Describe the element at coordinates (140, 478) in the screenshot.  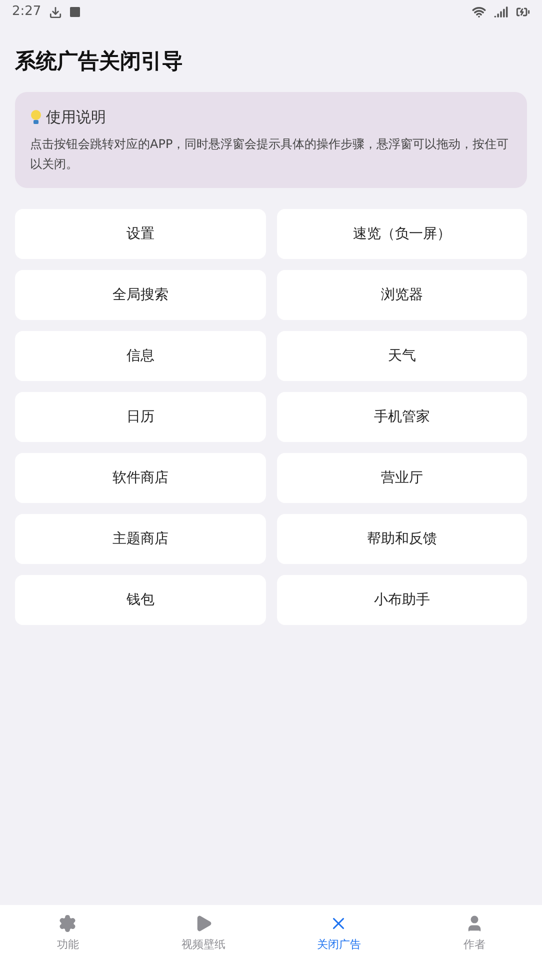
I see `app-button: 软件商店` at that location.